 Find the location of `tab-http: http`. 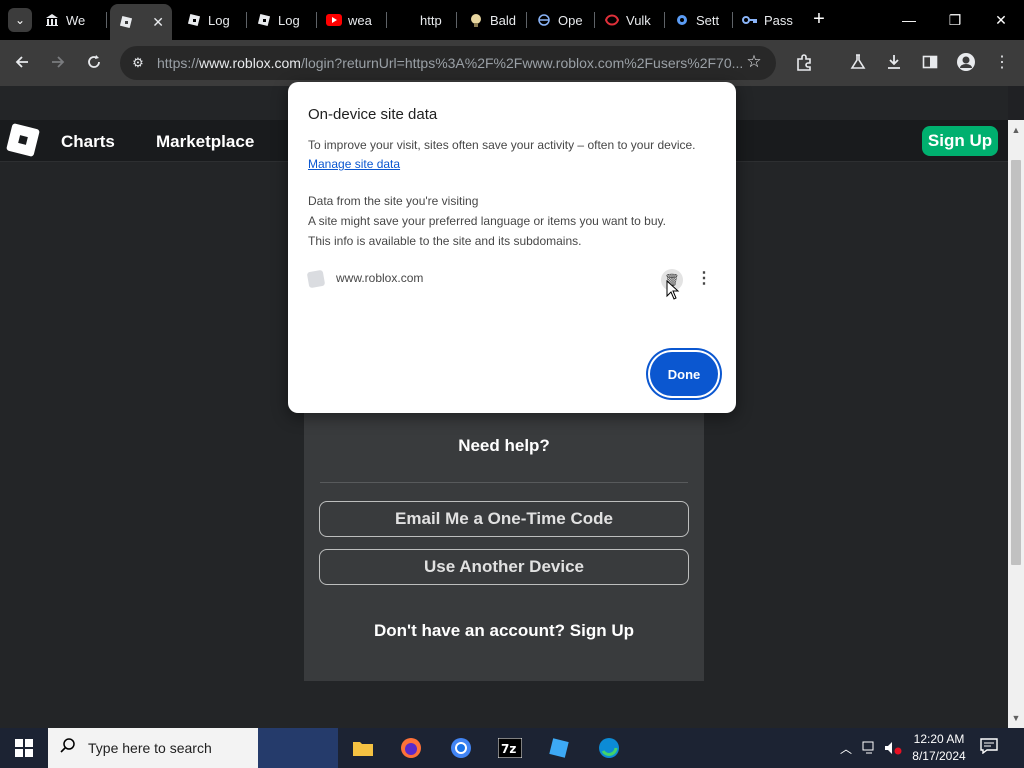

tab-http: http is located at coordinates (421, 20).